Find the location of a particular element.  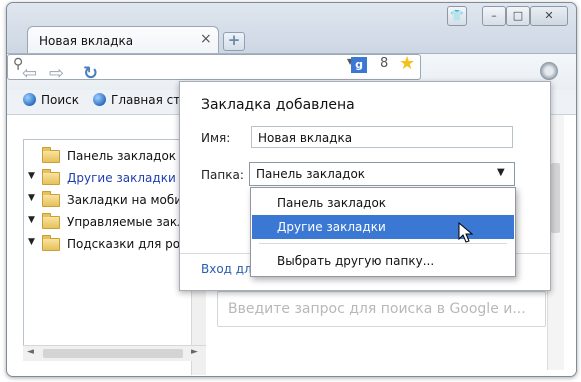

tree-horizontal-scrollbar: ◄ ► is located at coordinates (114, 353).